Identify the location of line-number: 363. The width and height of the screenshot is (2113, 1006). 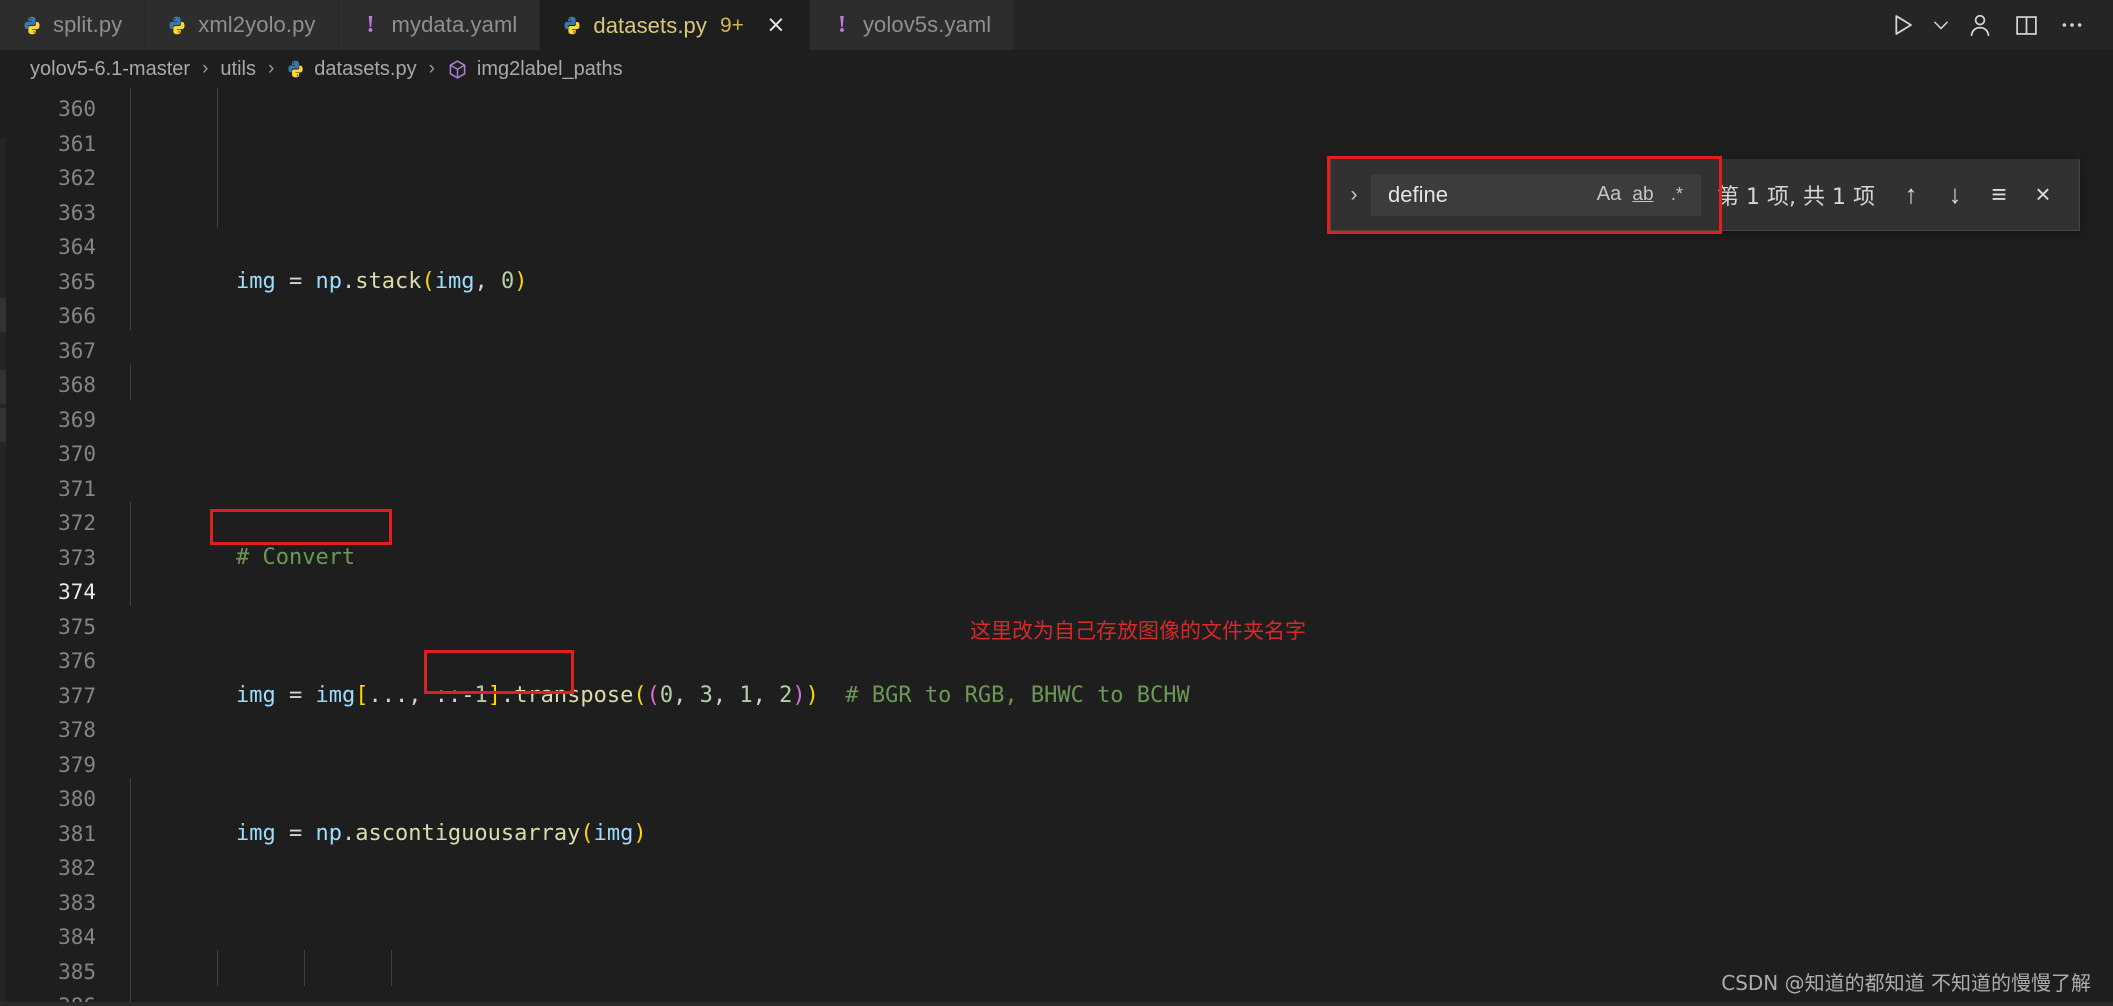
(77, 212).